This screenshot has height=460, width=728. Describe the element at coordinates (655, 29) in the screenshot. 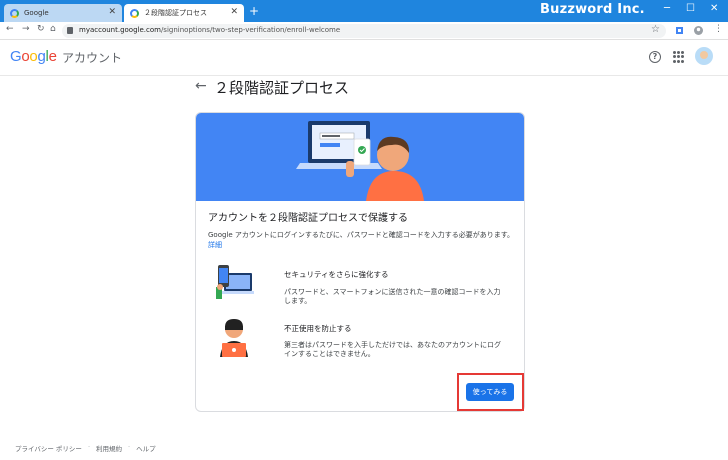

I see `bookmark-star-icon: ☆` at that location.